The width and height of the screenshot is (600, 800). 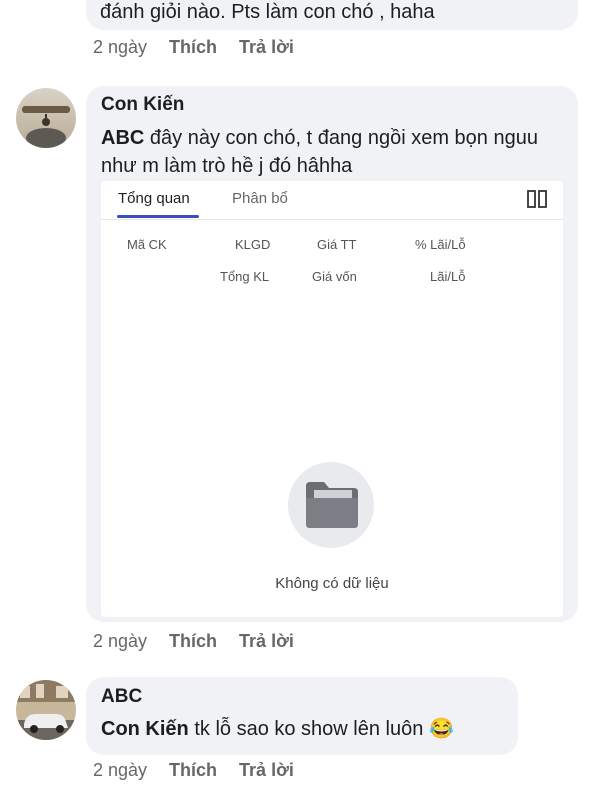 I want to click on avatar-abc, so click(x=46, y=710).